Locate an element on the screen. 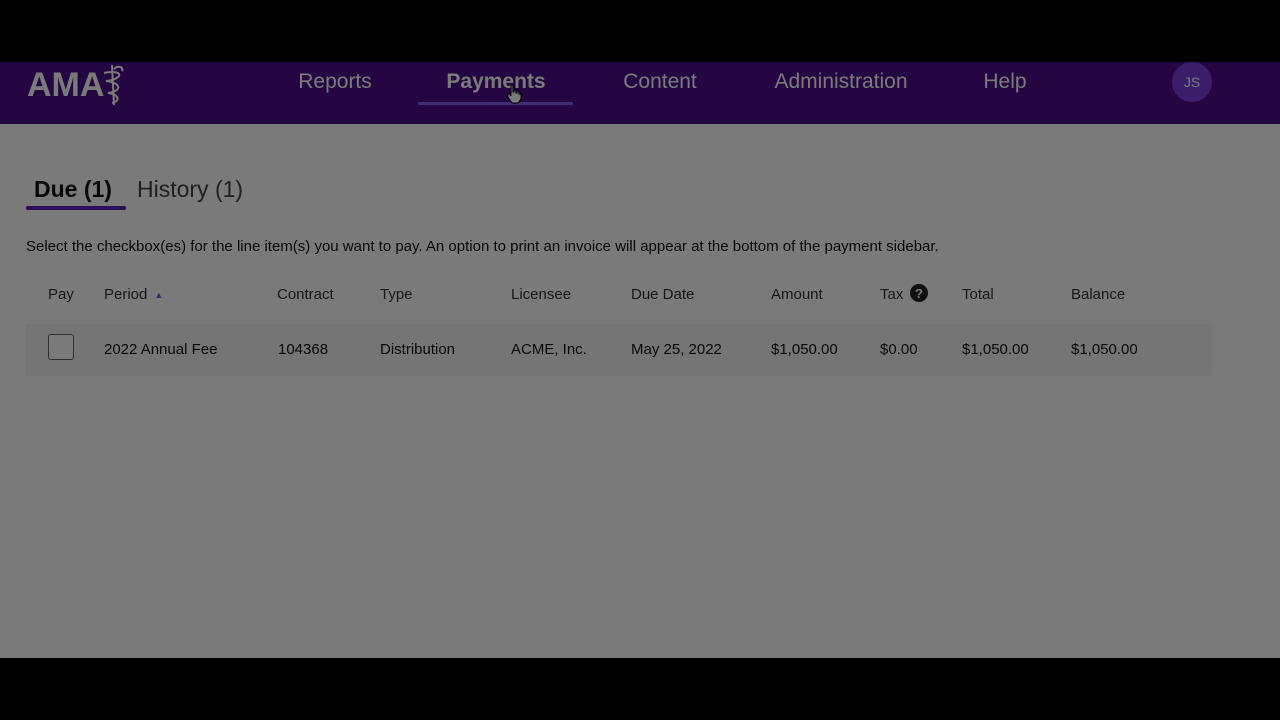 Image resolution: width=1280 pixels, height=720 pixels. payment-tabs: Due (1) History (1) is located at coordinates (146, 188).